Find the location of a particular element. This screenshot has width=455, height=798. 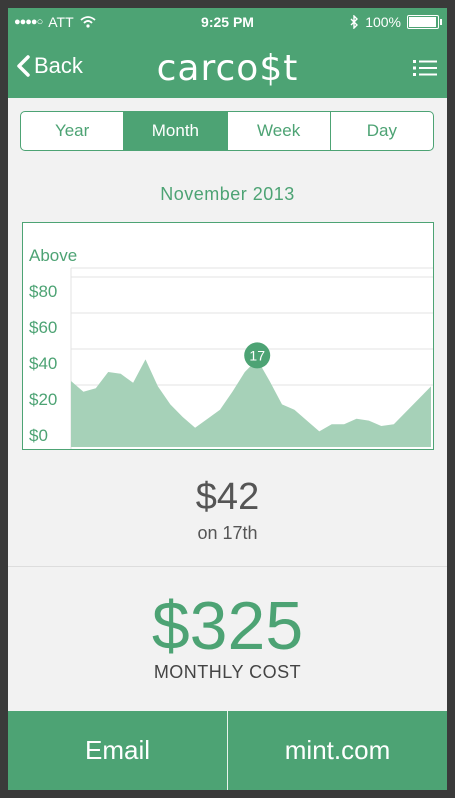

list-menu-icon is located at coordinates (425, 68).